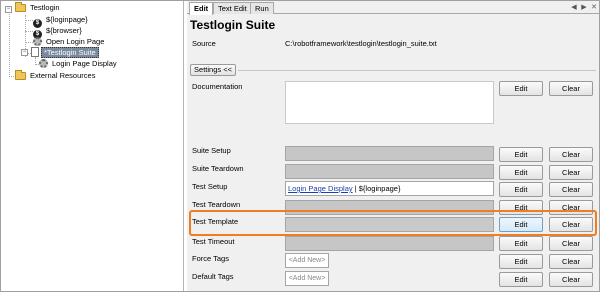 Image resolution: width=600 pixels, height=292 pixels. What do you see at coordinates (571, 189) in the screenshot?
I see `test-setup-clear-button: Clear` at bounding box center [571, 189].